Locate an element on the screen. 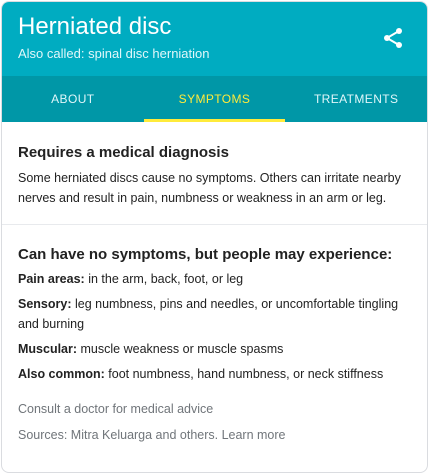 This screenshot has width=429, height=474. consult-note: Consult a doctor for medical advice is located at coordinates (116, 409).